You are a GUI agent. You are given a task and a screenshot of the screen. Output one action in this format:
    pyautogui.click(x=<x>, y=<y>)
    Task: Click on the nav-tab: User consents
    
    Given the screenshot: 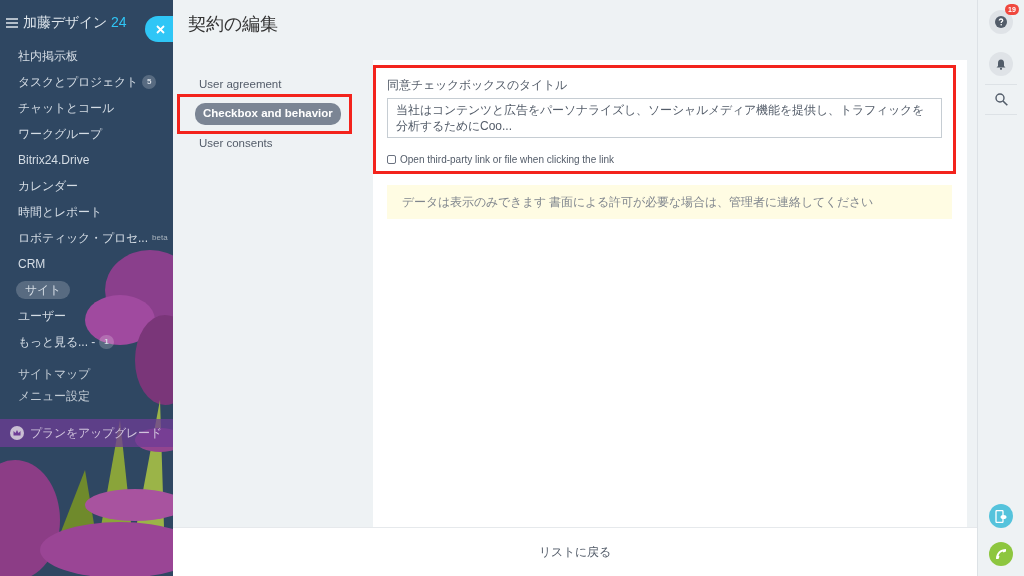 What is the action you would take?
    pyautogui.click(x=232, y=143)
    